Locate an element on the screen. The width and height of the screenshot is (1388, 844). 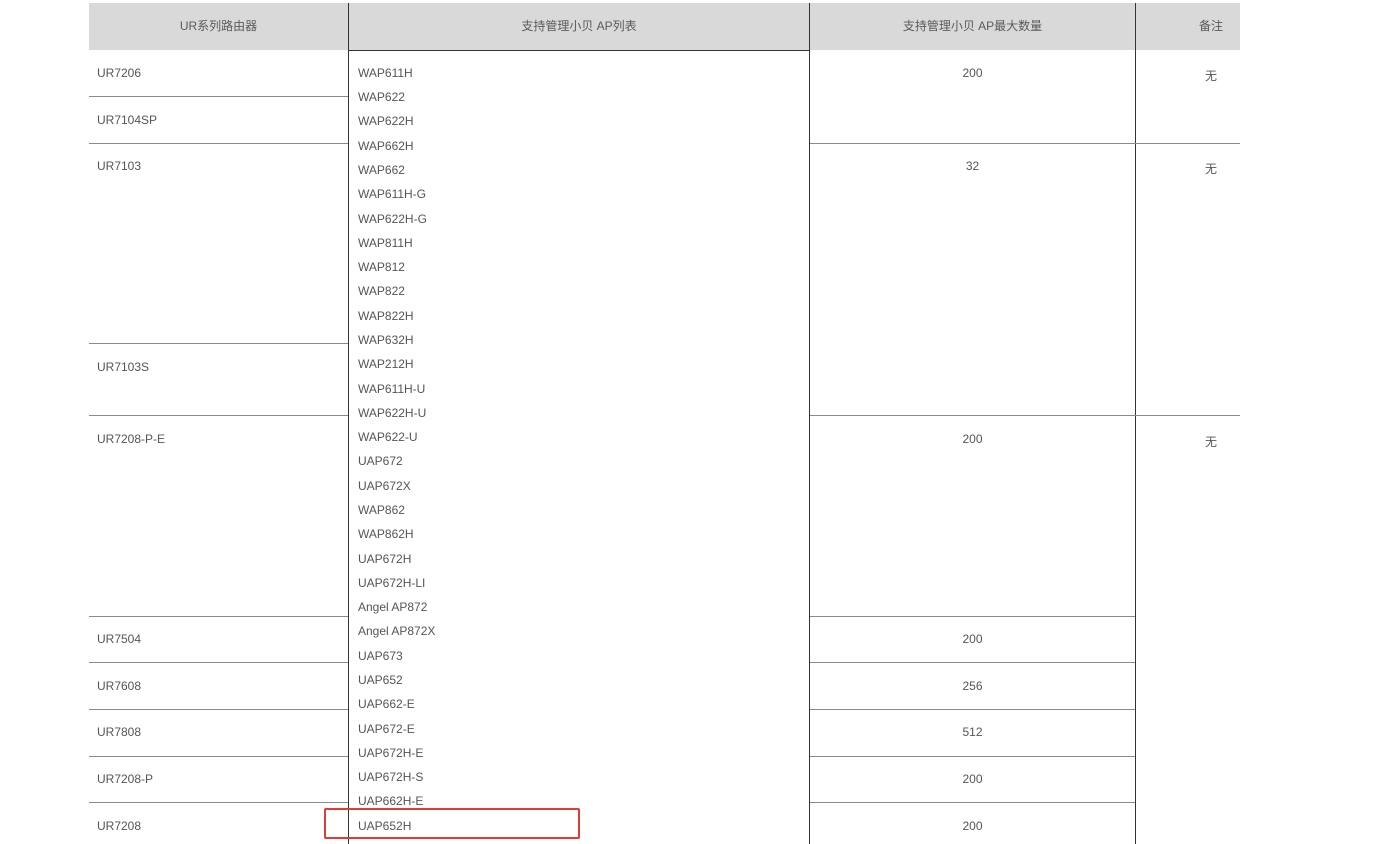
ap-model: WAP632H is located at coordinates (386, 340).